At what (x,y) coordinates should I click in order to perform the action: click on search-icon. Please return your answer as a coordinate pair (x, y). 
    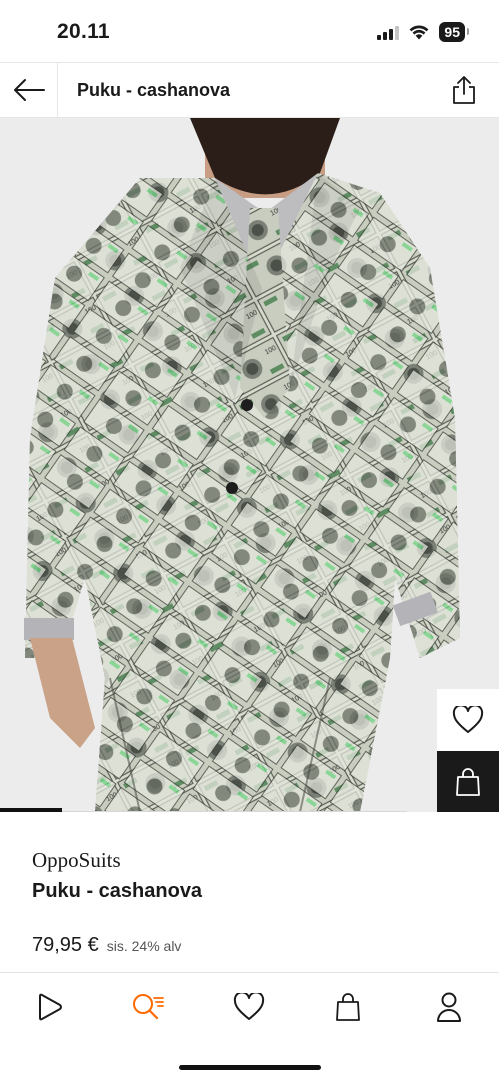
    Looking at the image, I should click on (148, 1007).